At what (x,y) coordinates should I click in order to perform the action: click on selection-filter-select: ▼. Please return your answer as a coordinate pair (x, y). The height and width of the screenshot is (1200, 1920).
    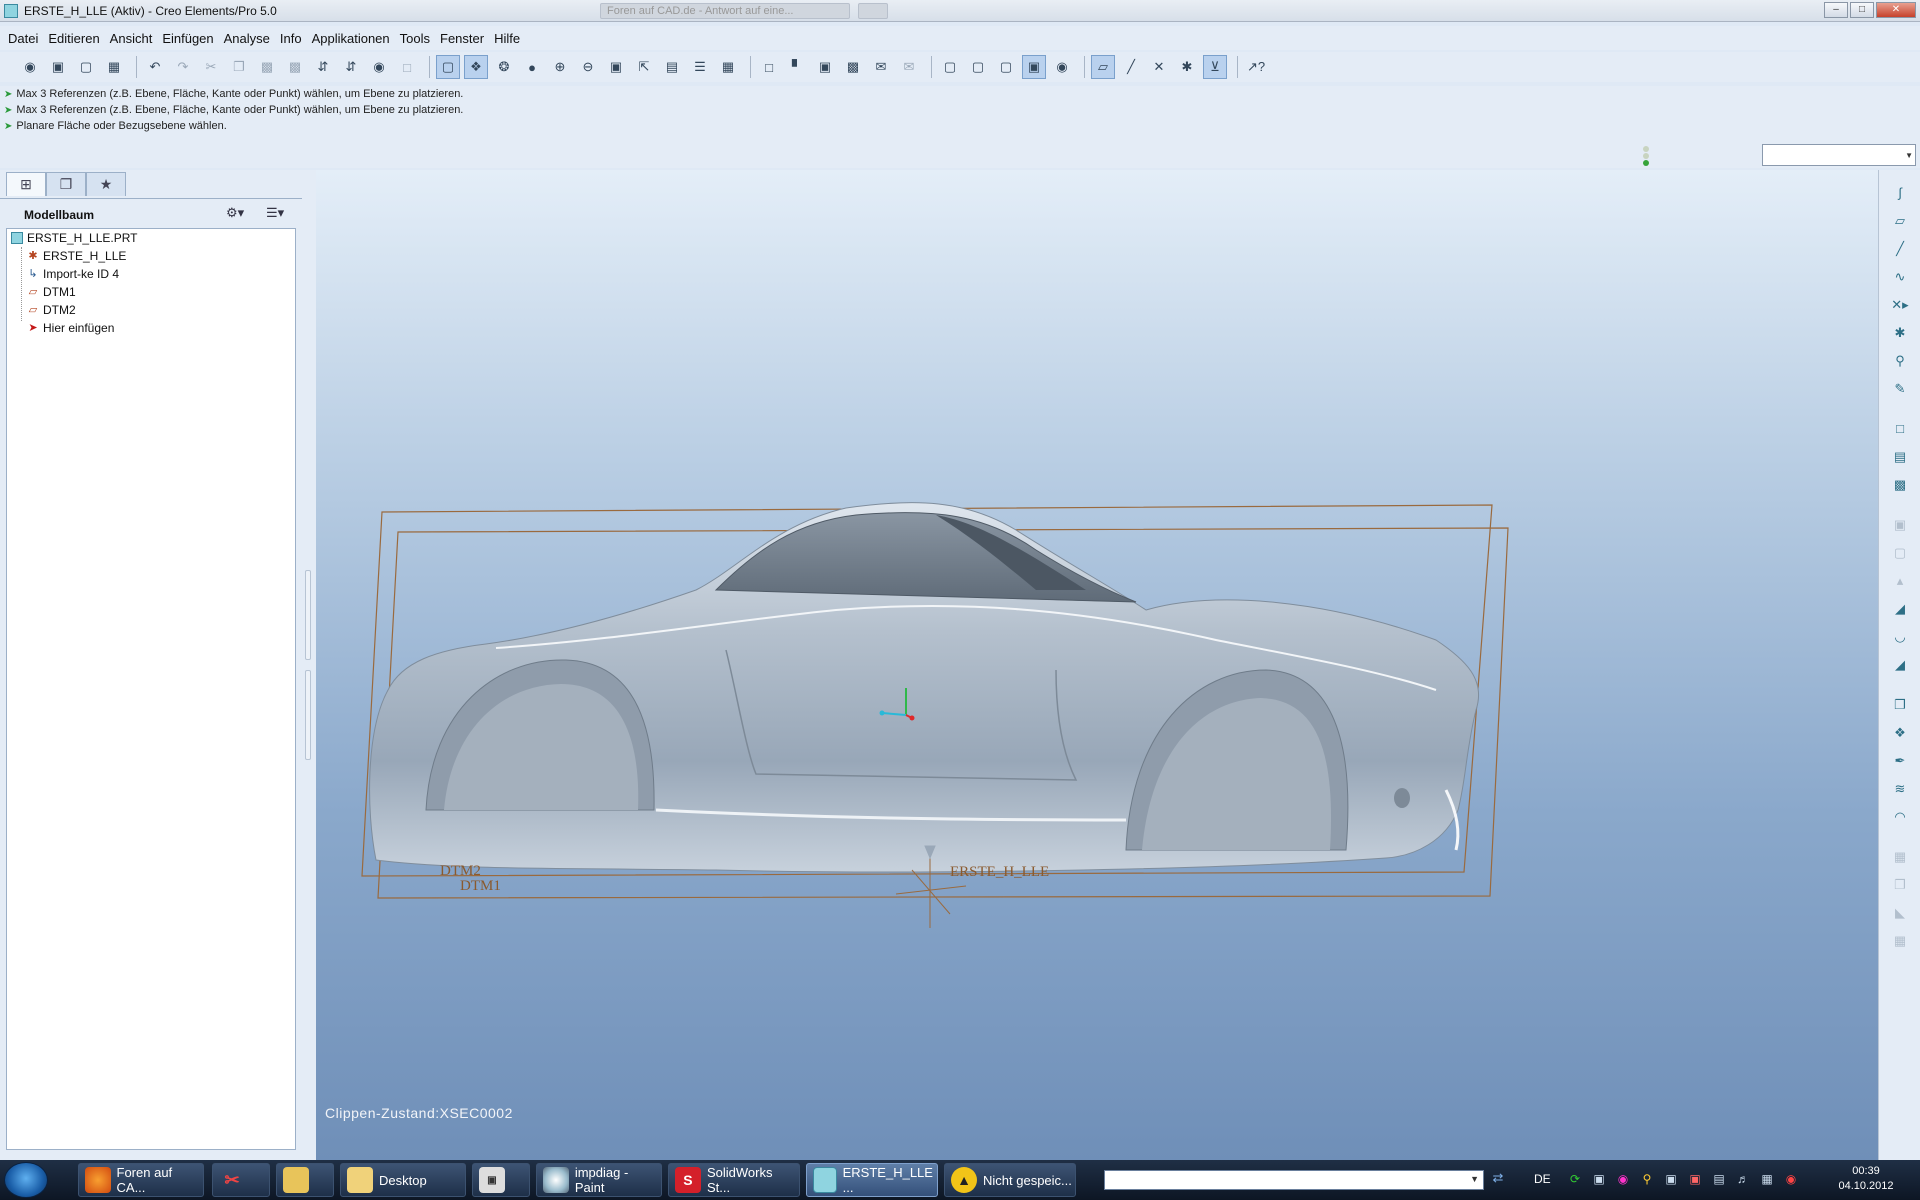
    Looking at the image, I should click on (1839, 155).